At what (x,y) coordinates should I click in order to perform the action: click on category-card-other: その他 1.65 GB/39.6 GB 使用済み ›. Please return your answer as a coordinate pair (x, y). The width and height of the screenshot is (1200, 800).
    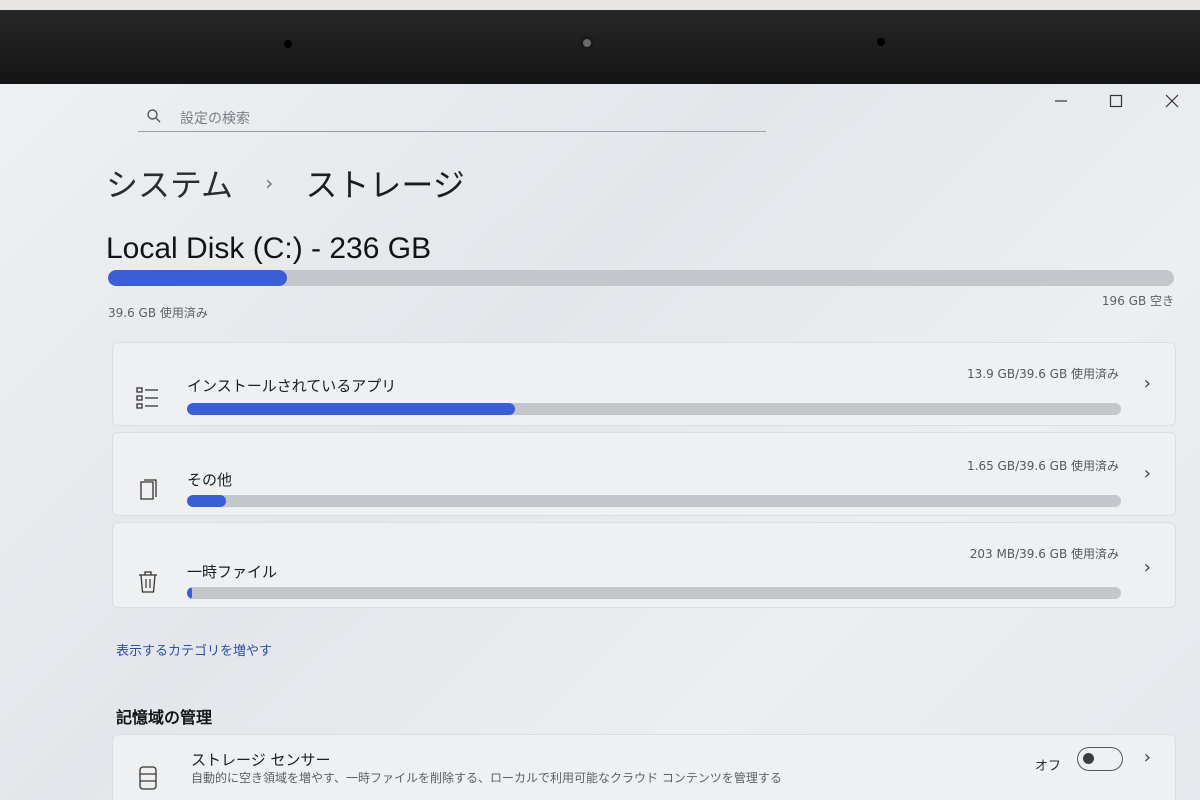
    Looking at the image, I should click on (644, 474).